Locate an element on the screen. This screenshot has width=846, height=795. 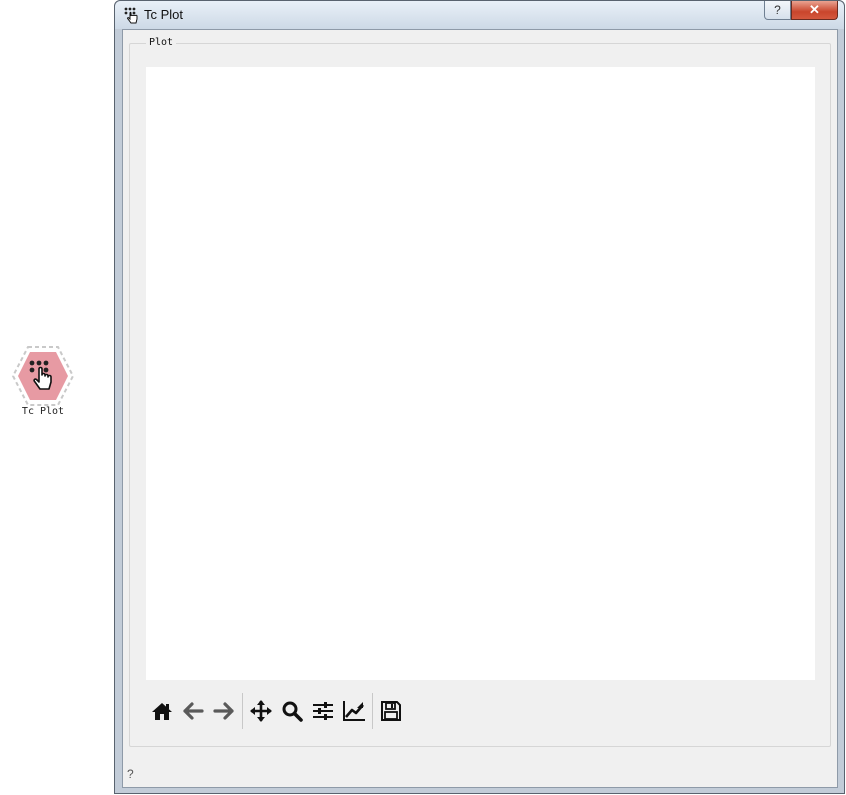
magnifier-icon is located at coordinates (292, 711).